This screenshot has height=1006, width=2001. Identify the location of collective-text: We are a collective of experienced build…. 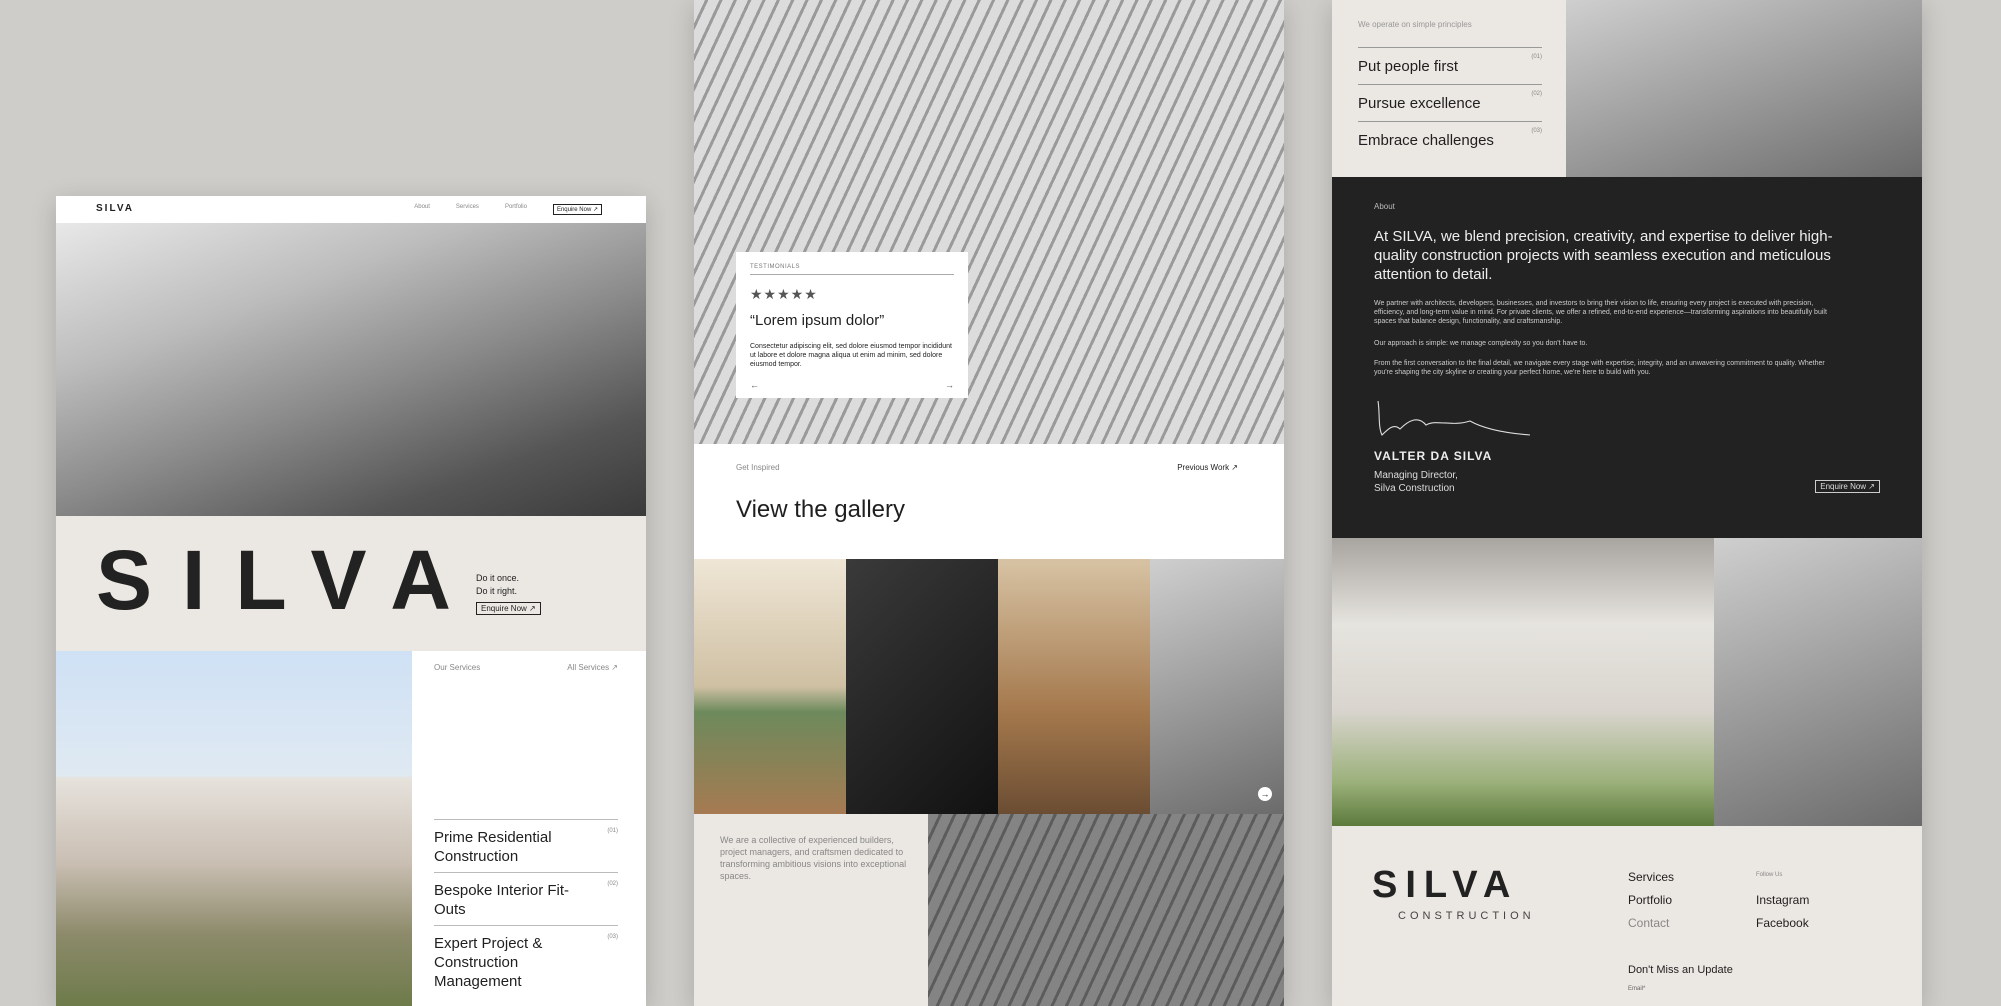
(813, 858).